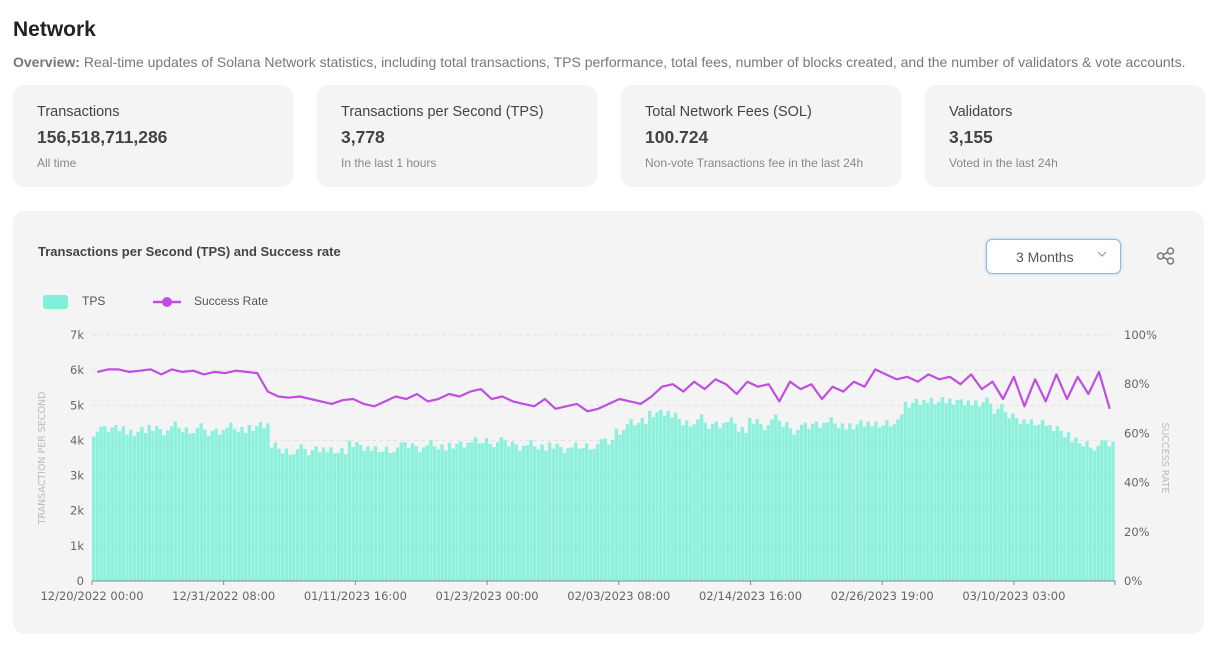 This screenshot has width=1224, height=646. What do you see at coordinates (80, 581) in the screenshot?
I see `y-tick-left-label: 0` at bounding box center [80, 581].